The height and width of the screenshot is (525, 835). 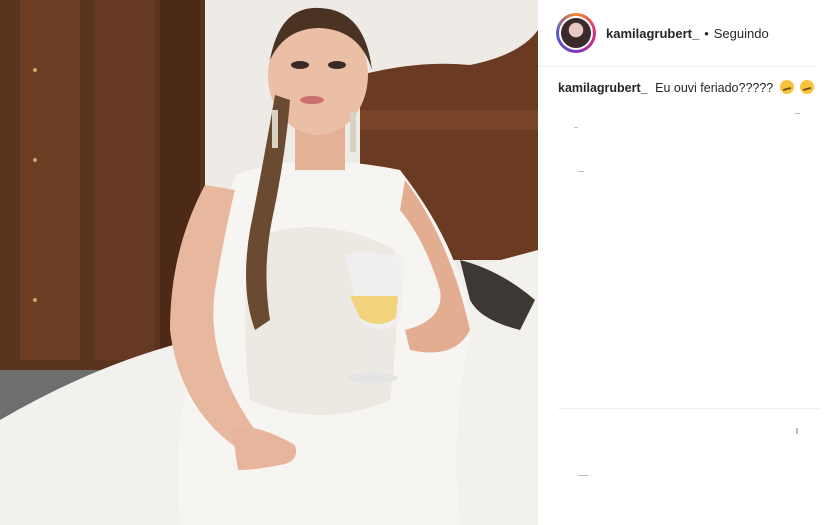 I want to click on avatar-story-ring, so click(x=576, y=33).